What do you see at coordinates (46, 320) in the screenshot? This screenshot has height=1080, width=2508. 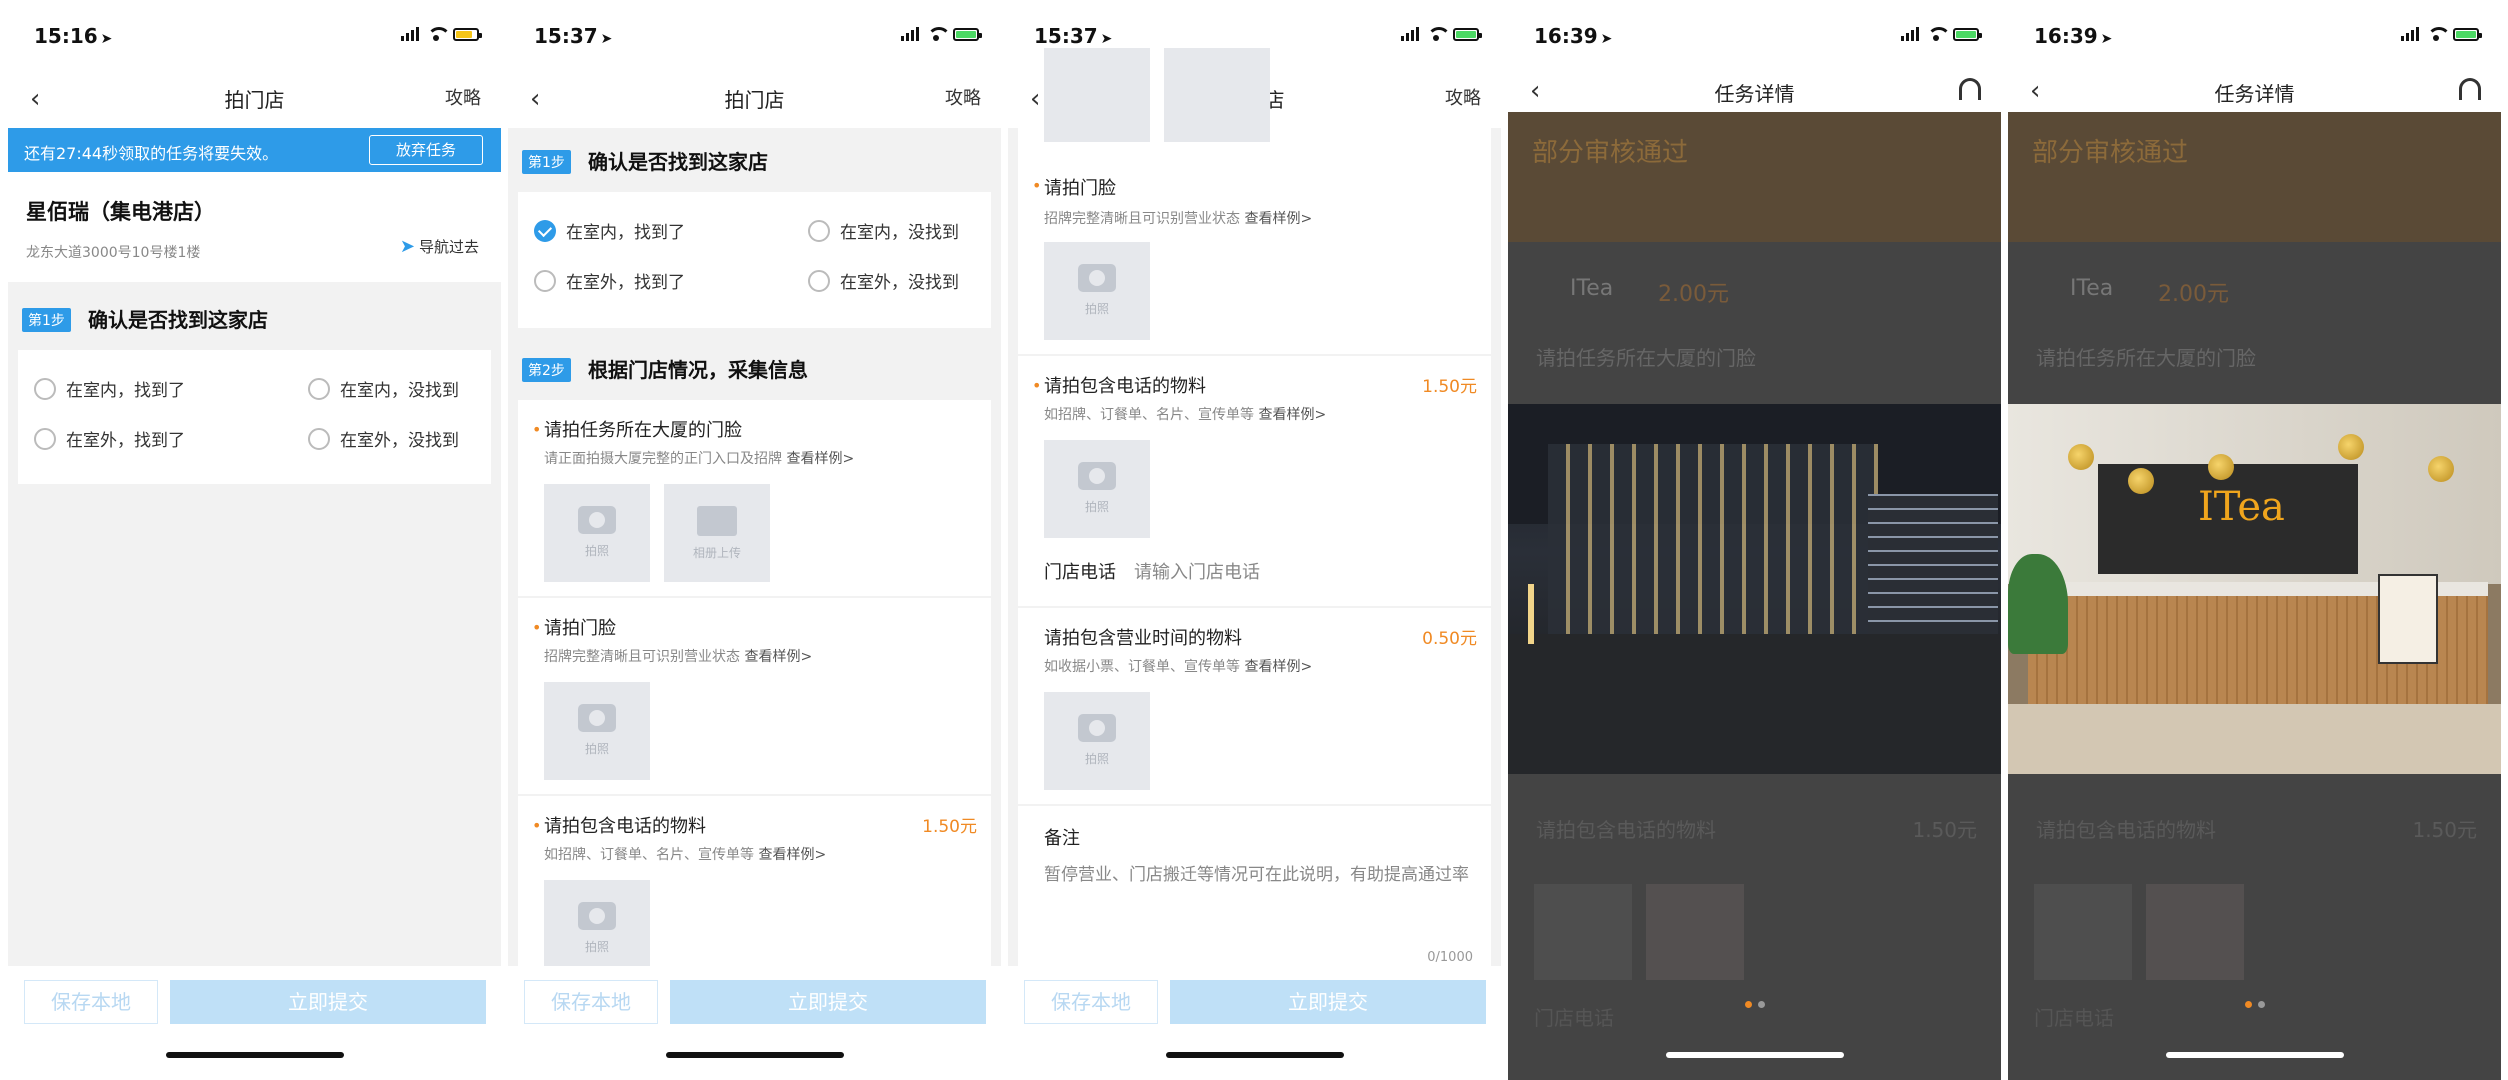 I see `step-tag: 第1步` at bounding box center [46, 320].